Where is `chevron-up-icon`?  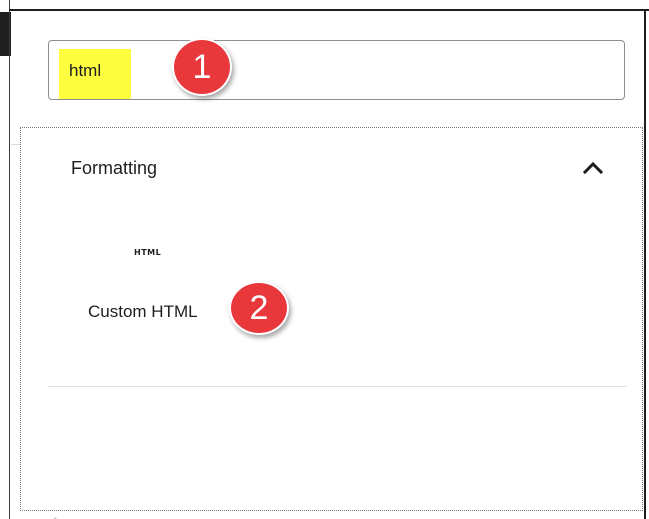
chevron-up-icon is located at coordinates (593, 167).